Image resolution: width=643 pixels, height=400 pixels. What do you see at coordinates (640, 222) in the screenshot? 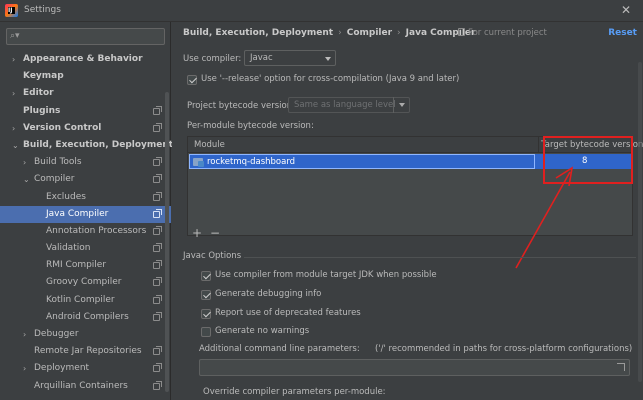
I see `content-scrollbar` at bounding box center [640, 222].